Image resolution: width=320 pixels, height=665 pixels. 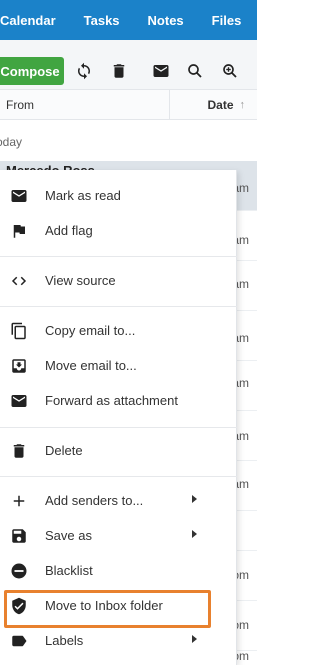 I want to click on menu-label: Move to Inbox folder, so click(x=104, y=605).